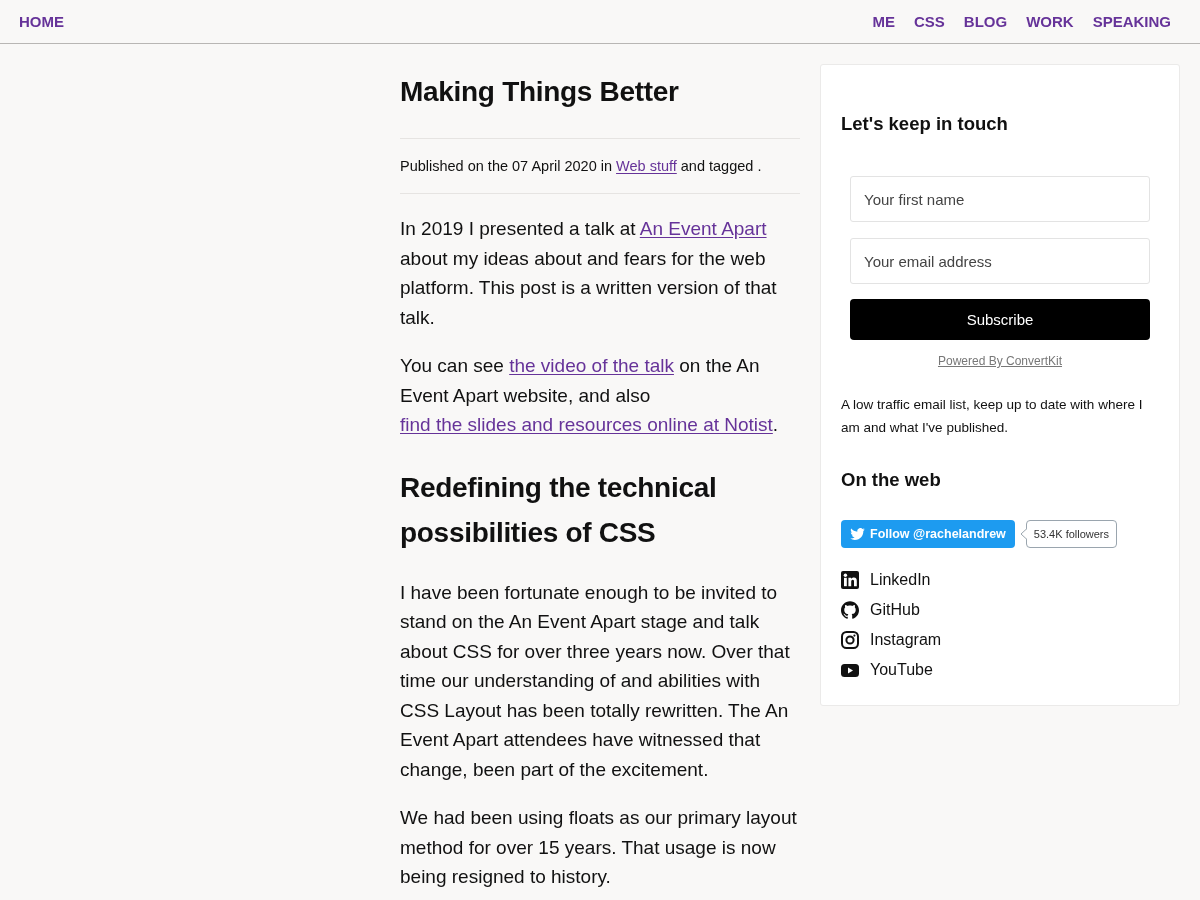 The image size is (1200, 900). What do you see at coordinates (1000, 319) in the screenshot?
I see `subscribe-button: Subscribe` at bounding box center [1000, 319].